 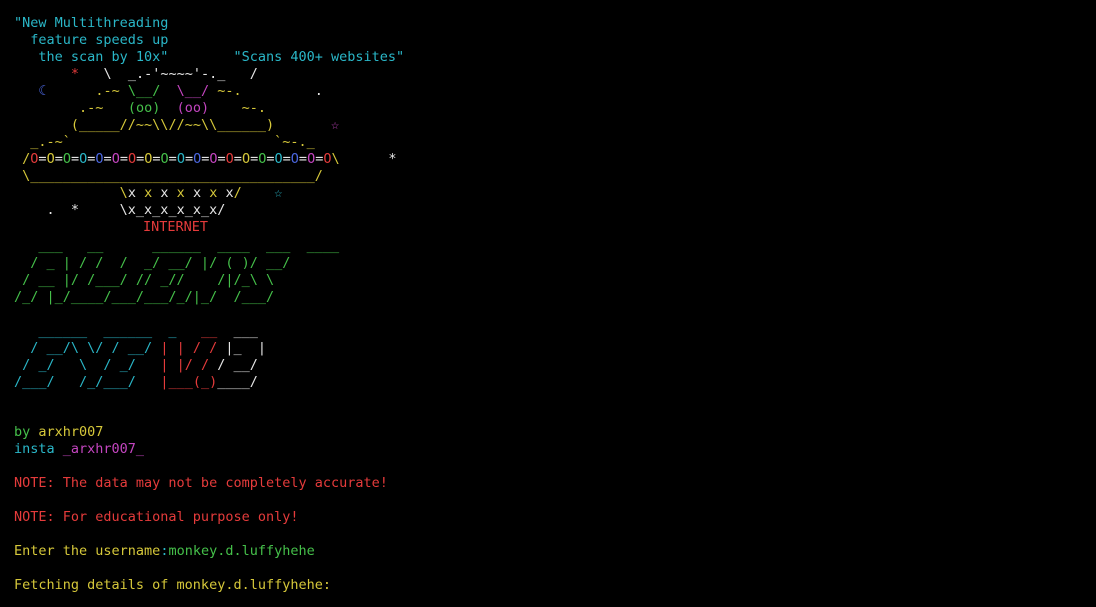 I want to click on tagline-line-2: feature speeds up, so click(x=91, y=40).